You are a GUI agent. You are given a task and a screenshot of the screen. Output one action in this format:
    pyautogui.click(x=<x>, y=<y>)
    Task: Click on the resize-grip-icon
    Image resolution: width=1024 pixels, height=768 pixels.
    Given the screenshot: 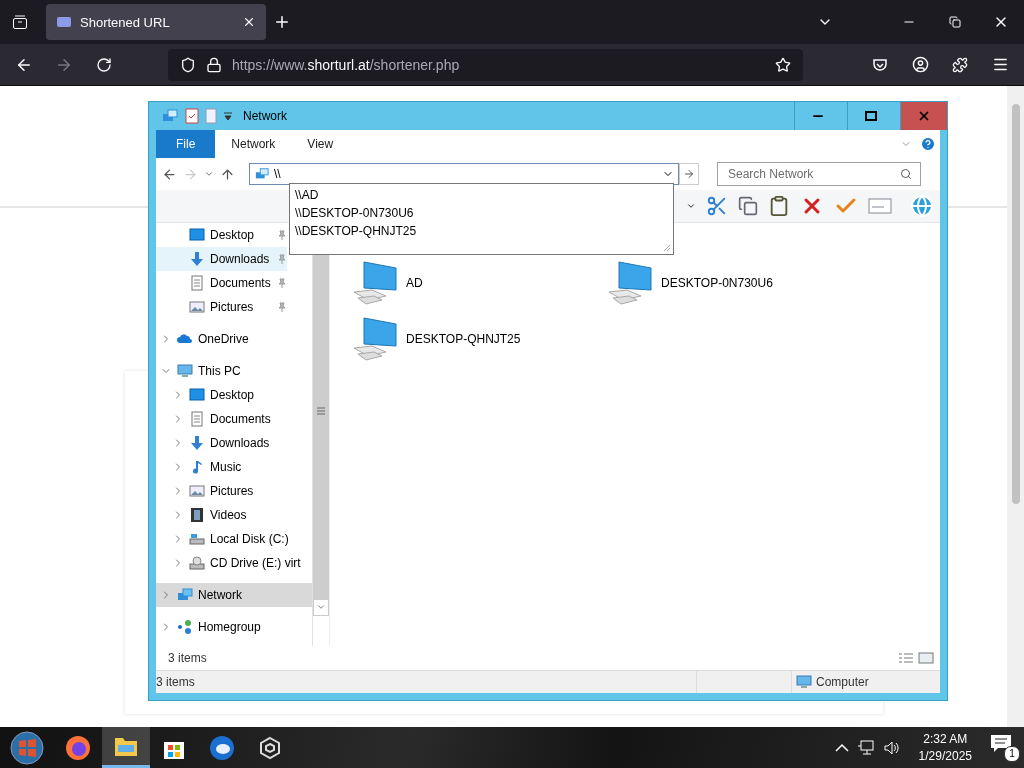 What is the action you would take?
    pyautogui.click(x=667, y=248)
    